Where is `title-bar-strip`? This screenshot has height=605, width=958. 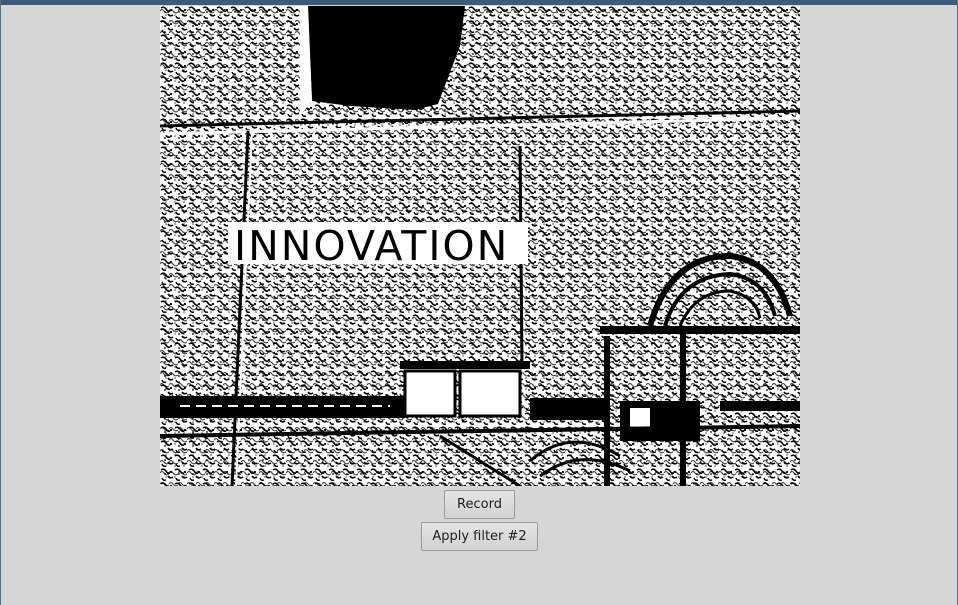 title-bar-strip is located at coordinates (479, 2).